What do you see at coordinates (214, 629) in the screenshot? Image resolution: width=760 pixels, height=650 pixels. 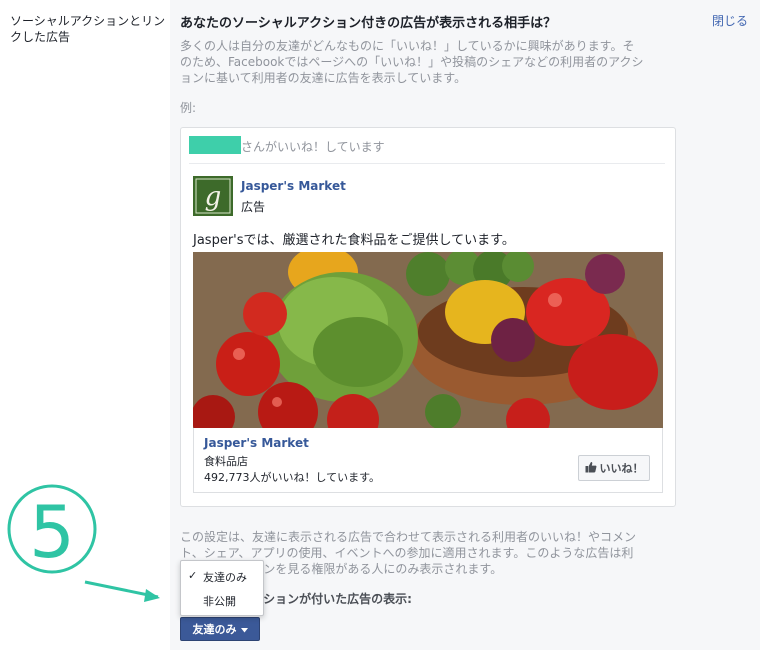 I see `audience-button-label: 友達のみ` at bounding box center [214, 629].